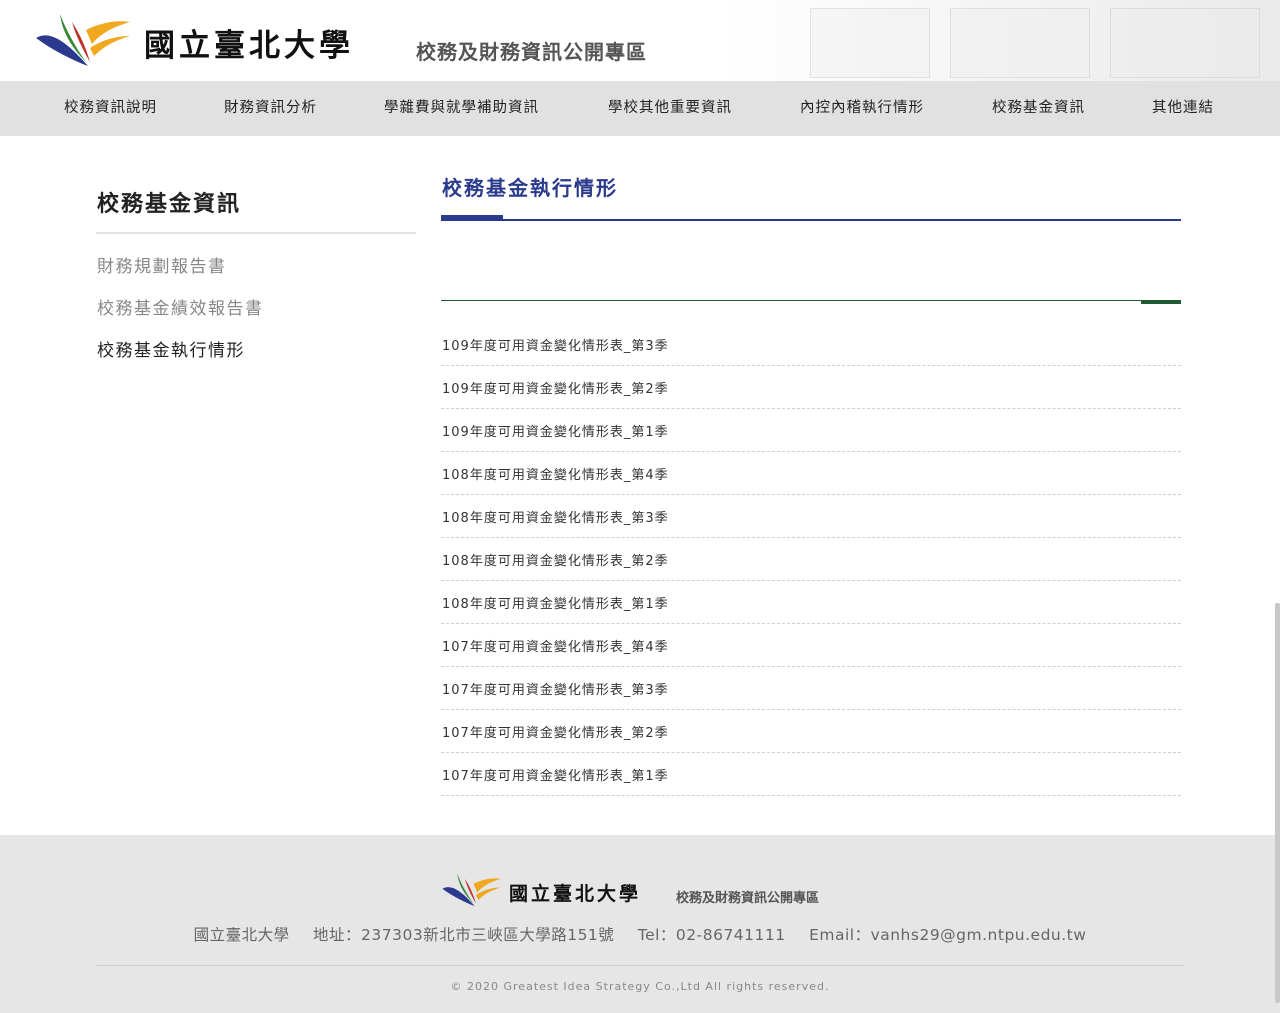  What do you see at coordinates (811, 220) in the screenshot?
I see `title-underline` at bounding box center [811, 220].